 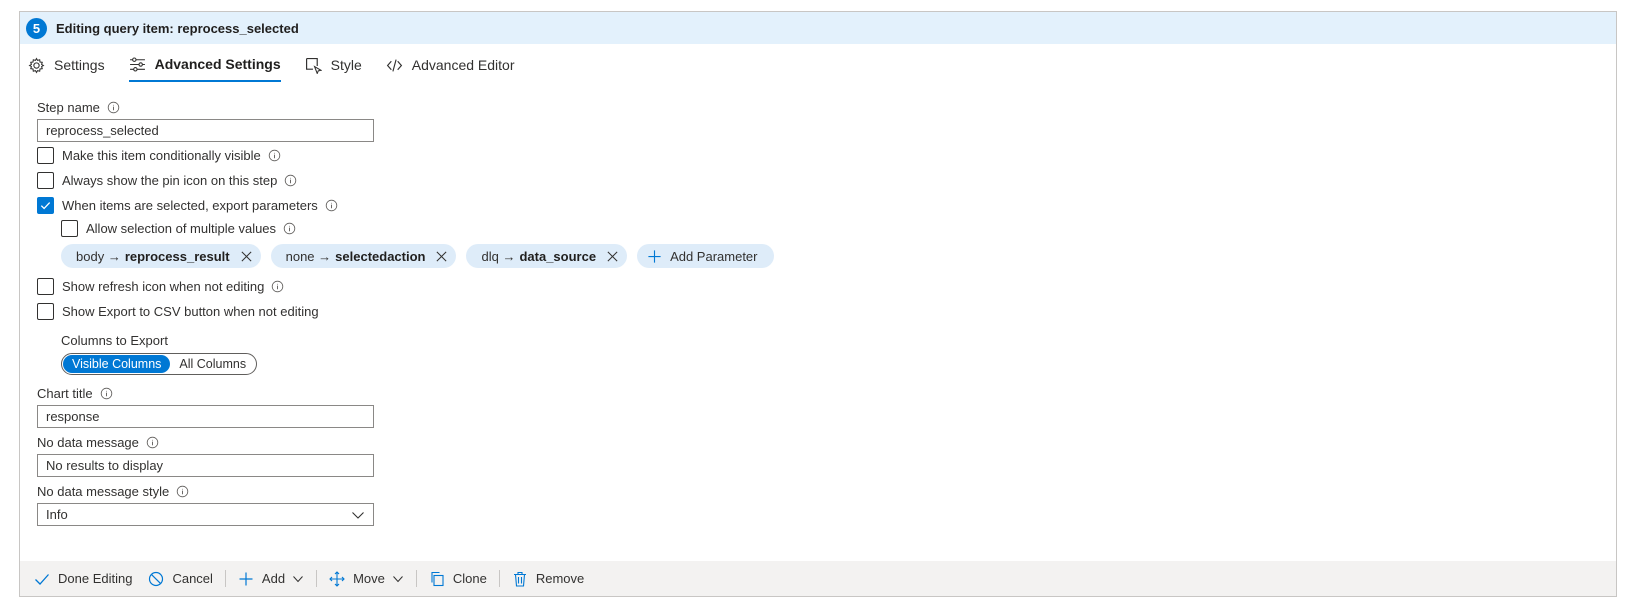 What do you see at coordinates (826, 491) in the screenshot?
I see `no-data-style-label: No data message style` at bounding box center [826, 491].